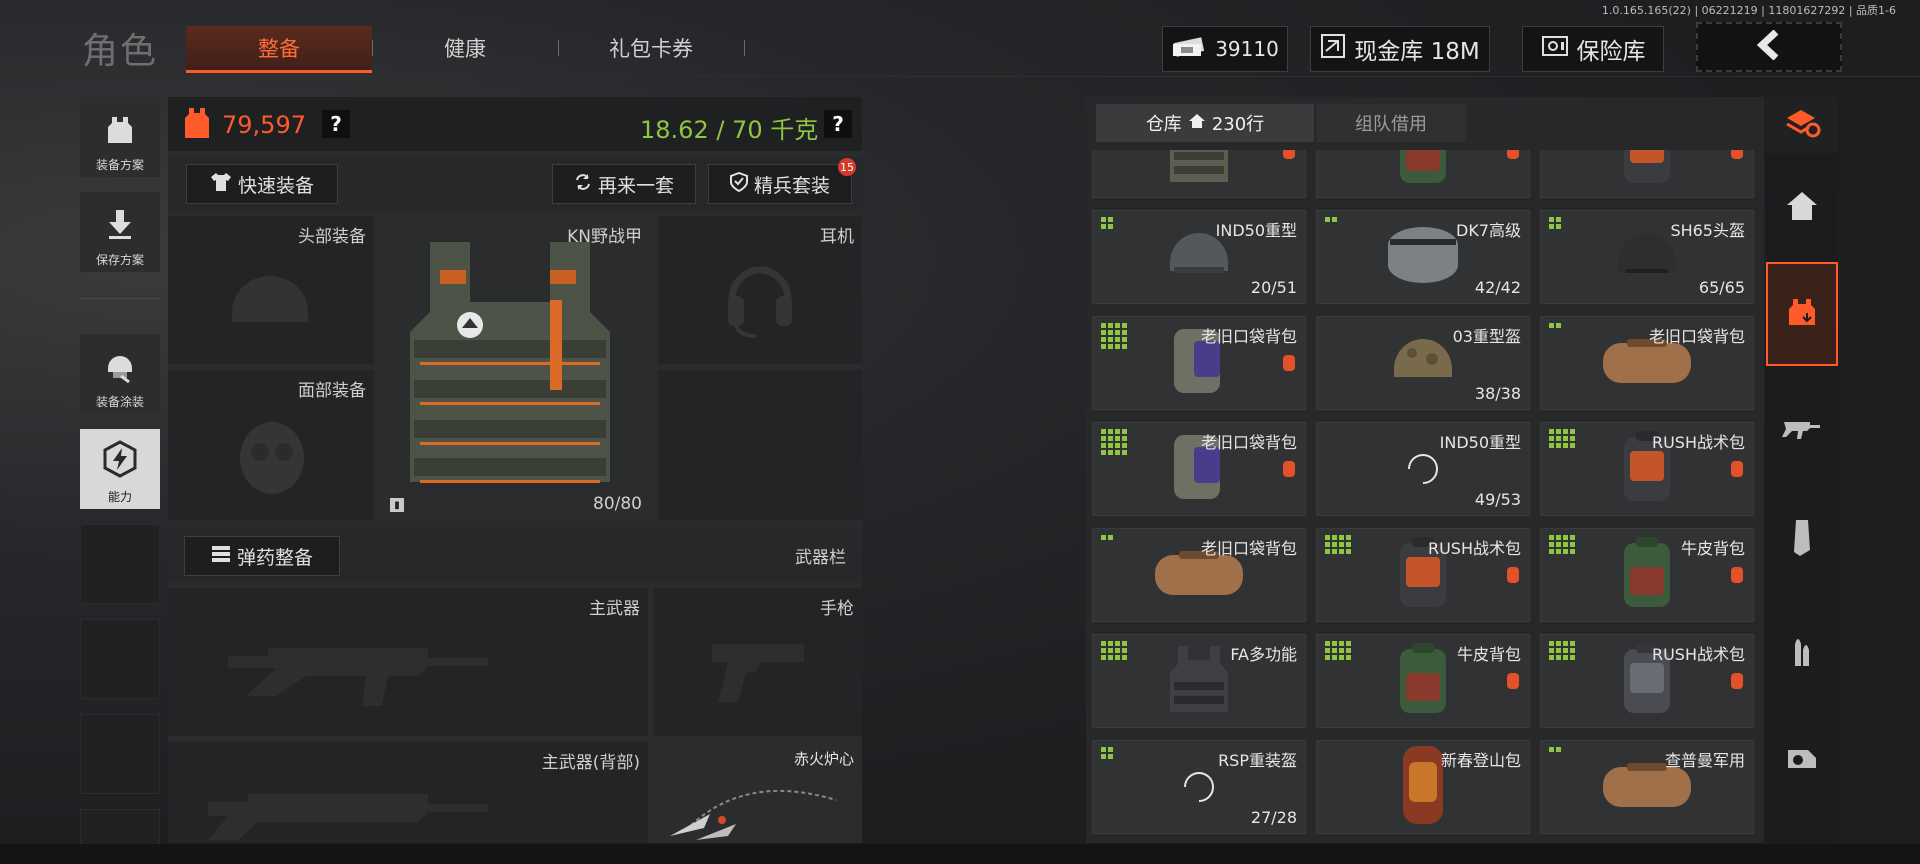 Image resolution: width=1920 pixels, height=864 pixels. Describe the element at coordinates (120, 232) in the screenshot. I see `sidebar-item-save-plan: 保存方案` at that location.